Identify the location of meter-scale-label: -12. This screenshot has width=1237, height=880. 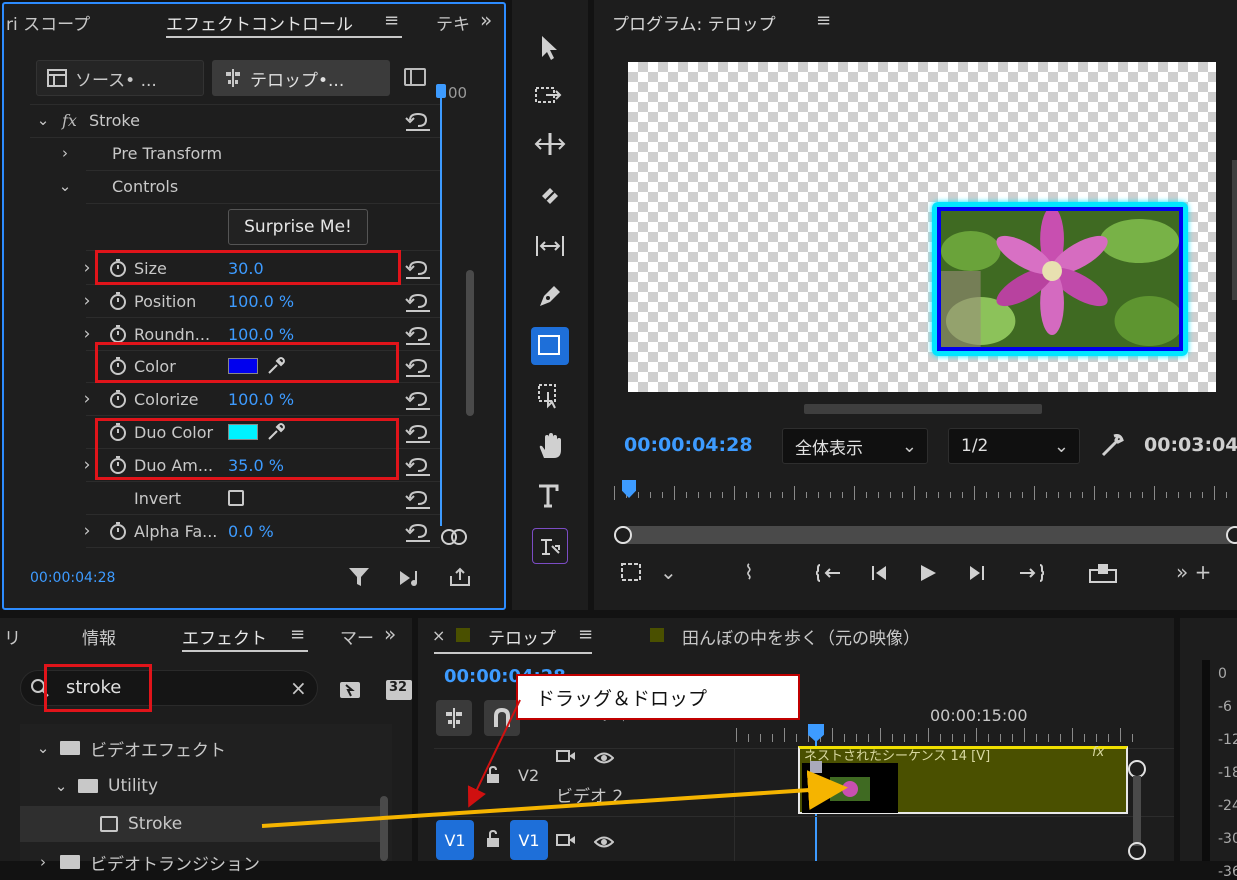
(1227, 740).